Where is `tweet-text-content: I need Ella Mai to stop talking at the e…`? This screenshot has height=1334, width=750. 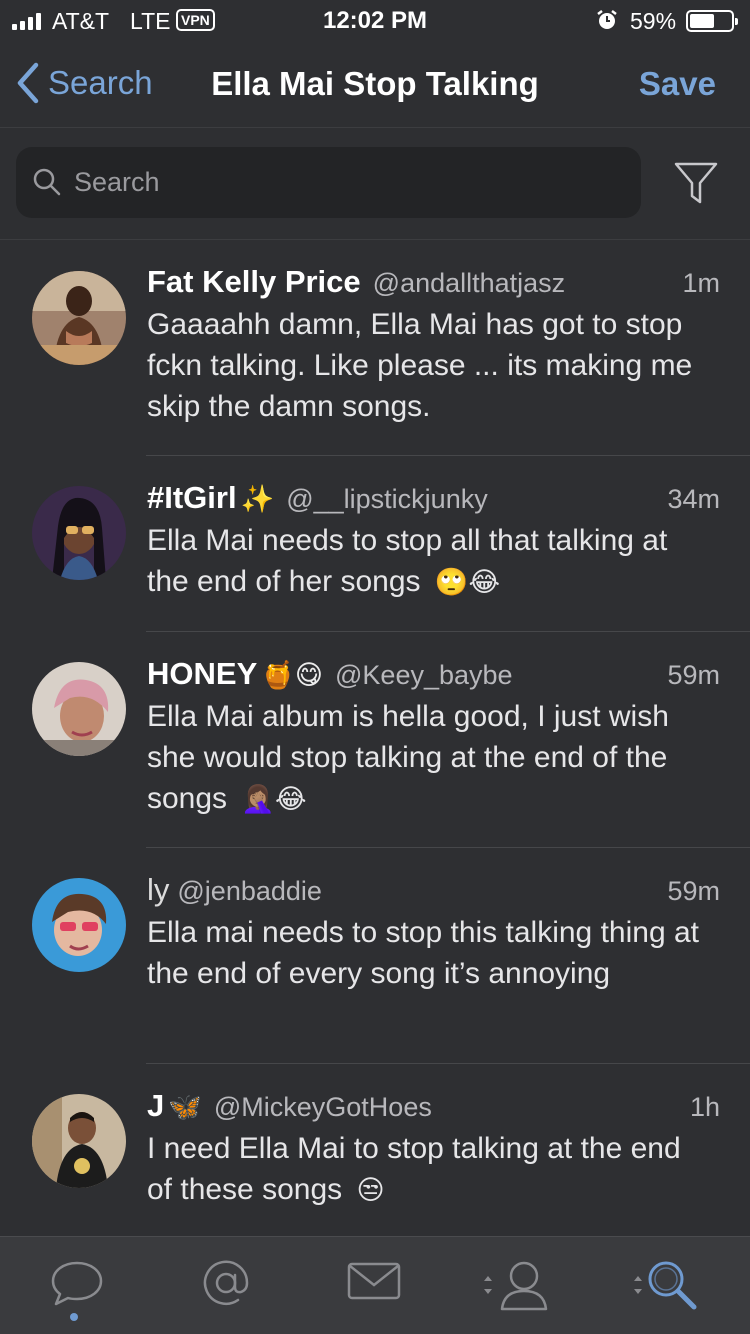 tweet-text-content: I need Ella Mai to stop talking at the e… is located at coordinates (414, 1169).